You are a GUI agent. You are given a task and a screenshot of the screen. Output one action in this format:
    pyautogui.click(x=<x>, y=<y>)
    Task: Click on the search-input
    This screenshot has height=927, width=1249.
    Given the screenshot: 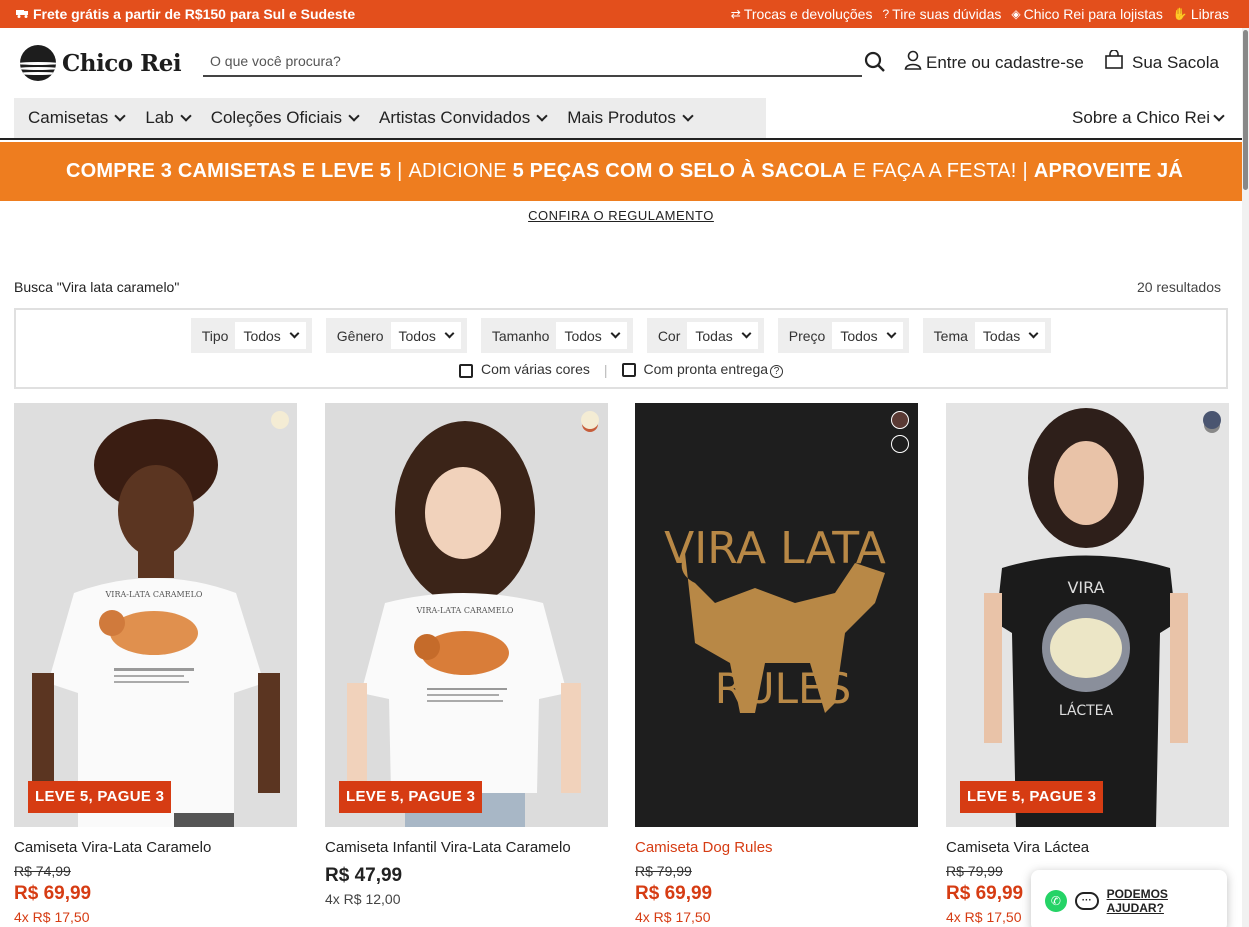 What is the action you would take?
    pyautogui.click(x=536, y=61)
    